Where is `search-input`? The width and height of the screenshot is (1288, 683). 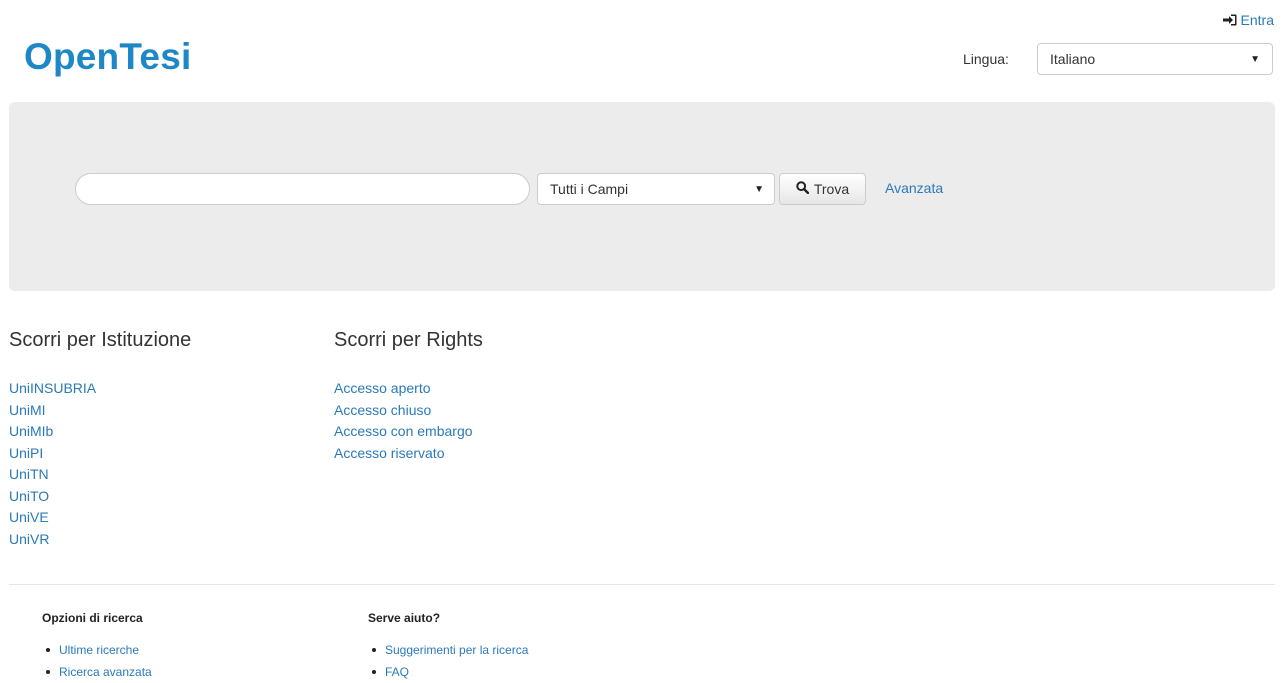 search-input is located at coordinates (302, 189).